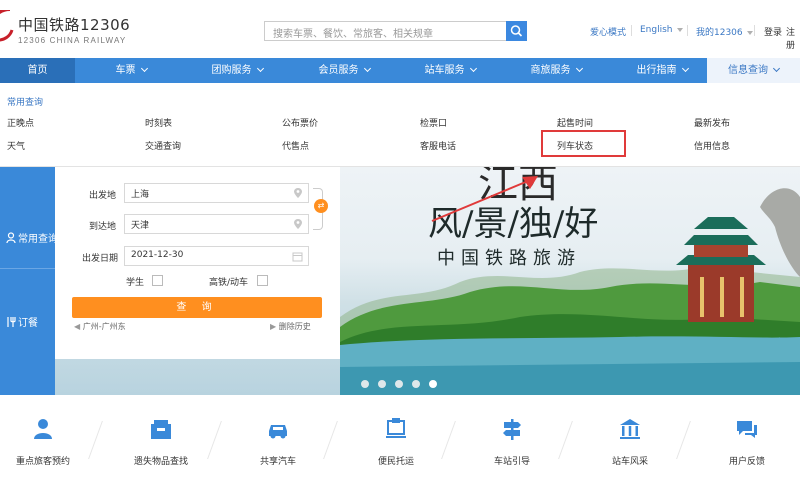 The width and height of the screenshot is (800, 479). What do you see at coordinates (433, 122) in the screenshot?
I see `dropdown-item-gate: 检票口` at bounding box center [433, 122].